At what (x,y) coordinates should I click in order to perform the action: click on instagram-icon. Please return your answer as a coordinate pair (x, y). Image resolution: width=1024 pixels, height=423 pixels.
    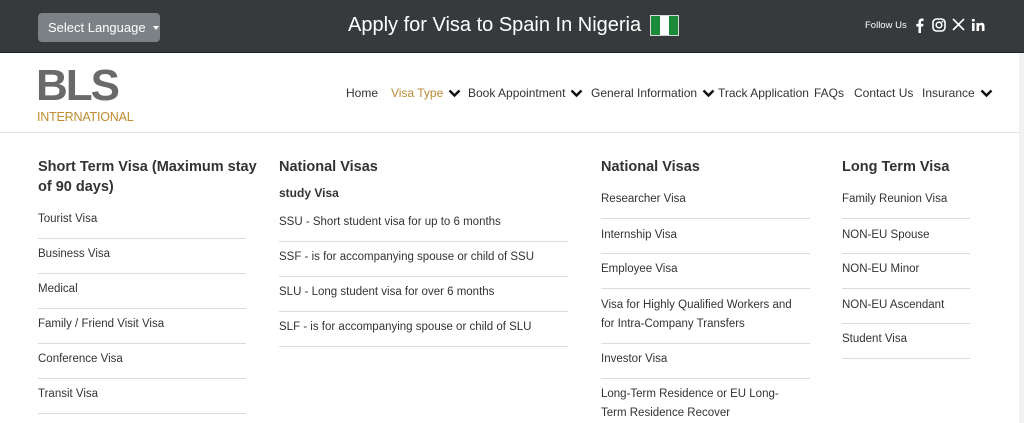
    Looking at the image, I should click on (939, 25).